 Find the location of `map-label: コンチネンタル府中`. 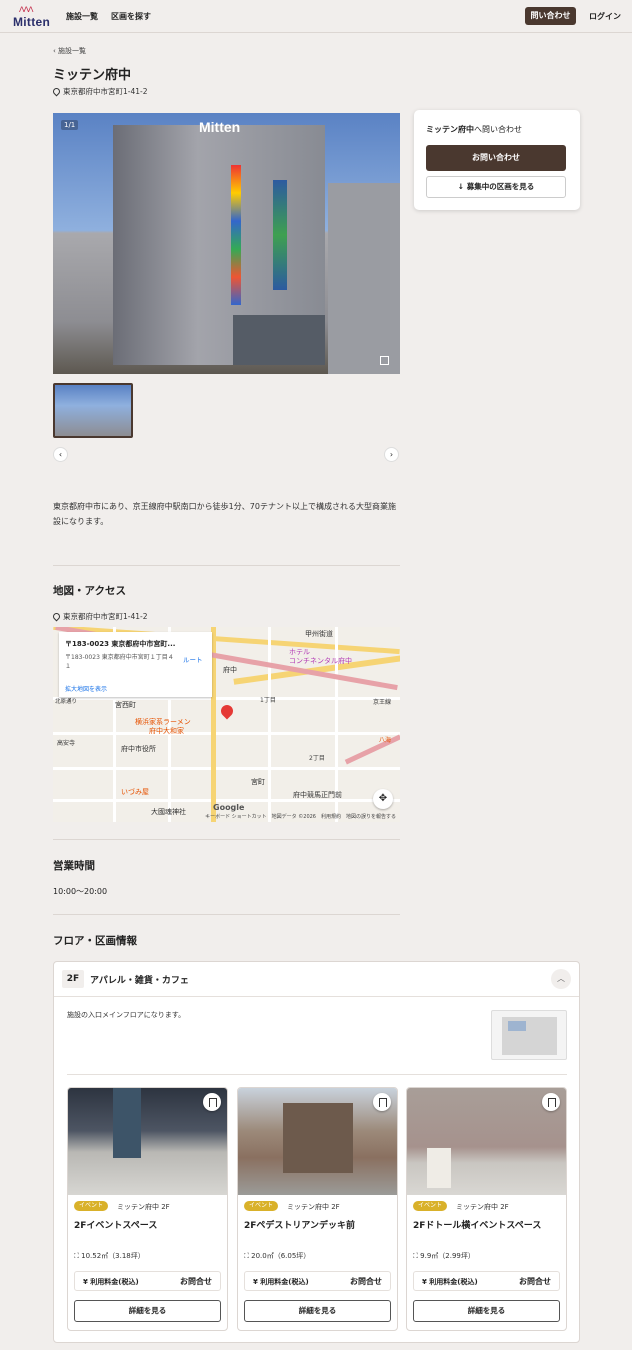

map-label: コンチネンタル府中 is located at coordinates (320, 661).